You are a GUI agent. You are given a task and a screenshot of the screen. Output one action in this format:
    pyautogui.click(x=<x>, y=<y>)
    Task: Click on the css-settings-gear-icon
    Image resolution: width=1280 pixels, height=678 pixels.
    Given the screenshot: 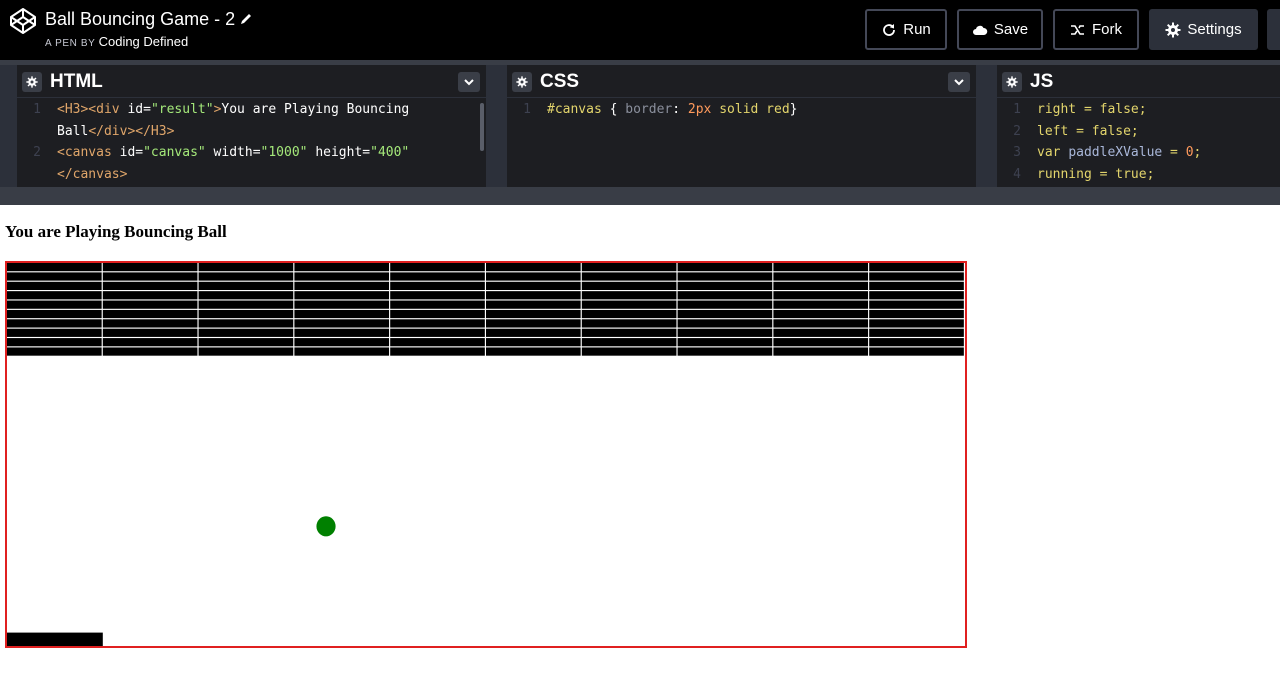 What is the action you would take?
    pyautogui.click(x=522, y=82)
    